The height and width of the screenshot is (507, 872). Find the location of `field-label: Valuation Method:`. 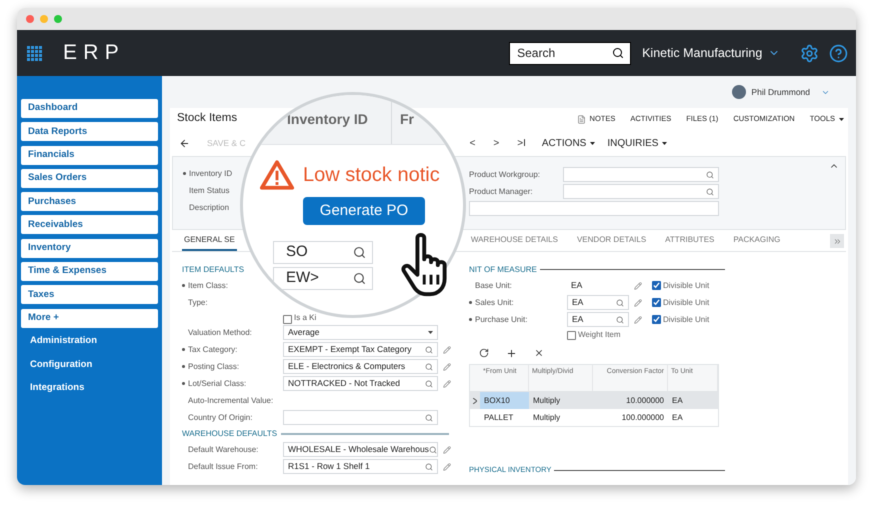

field-label: Valuation Method: is located at coordinates (220, 332).